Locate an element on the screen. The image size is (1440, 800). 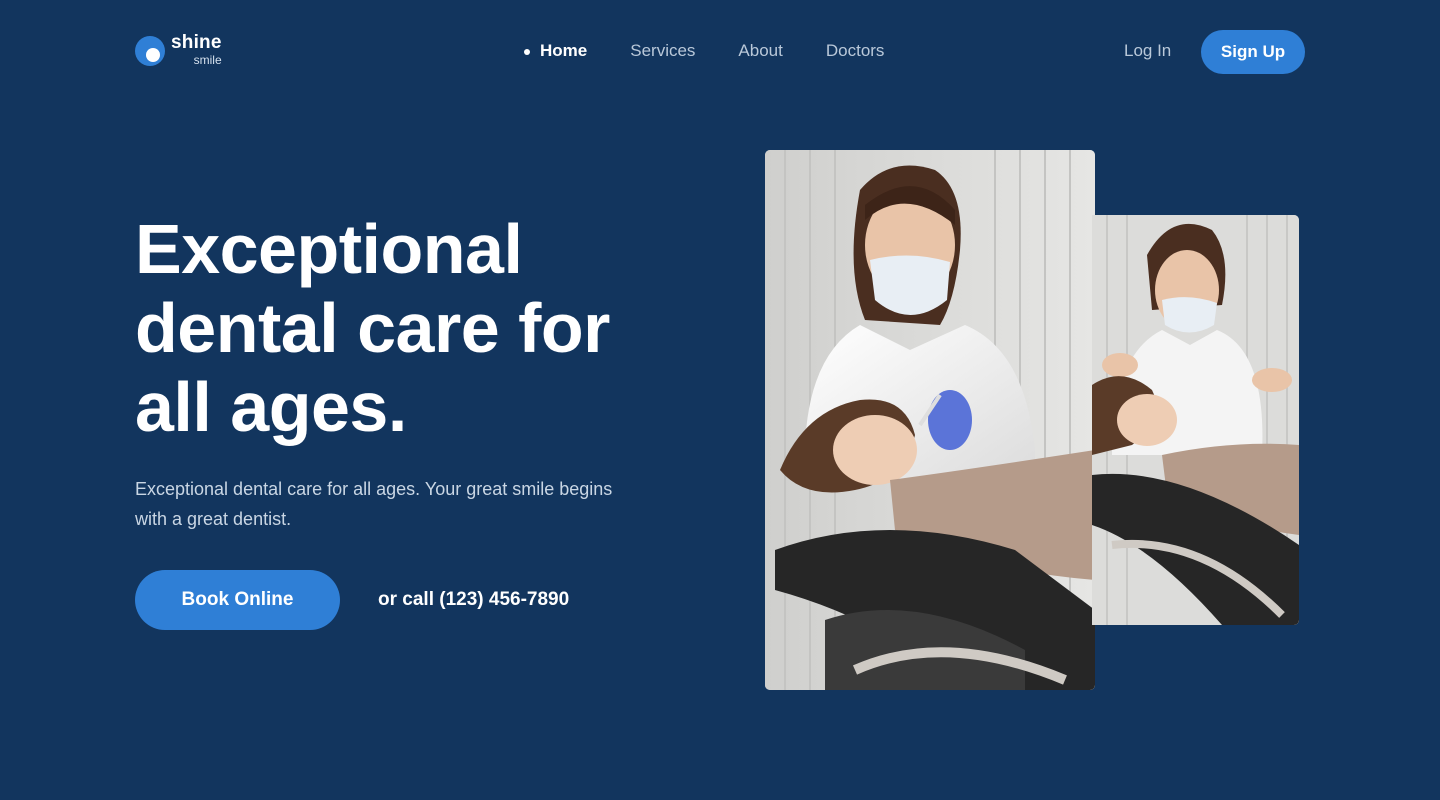
hero-title: Exceptional dental care for all ages. is located at coordinates (415, 328).